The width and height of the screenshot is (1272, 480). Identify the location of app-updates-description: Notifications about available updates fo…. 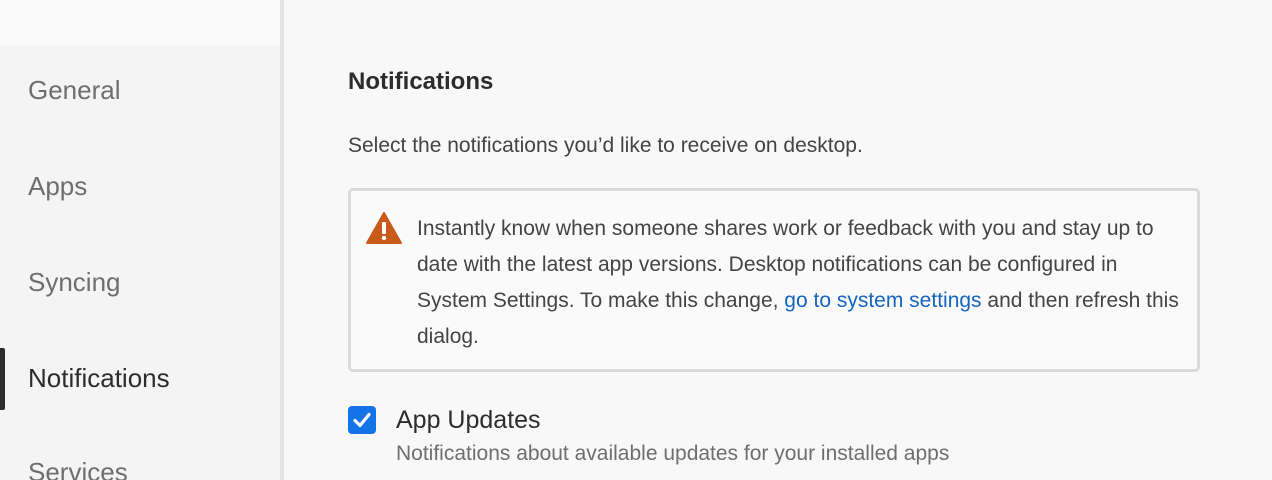
(673, 453).